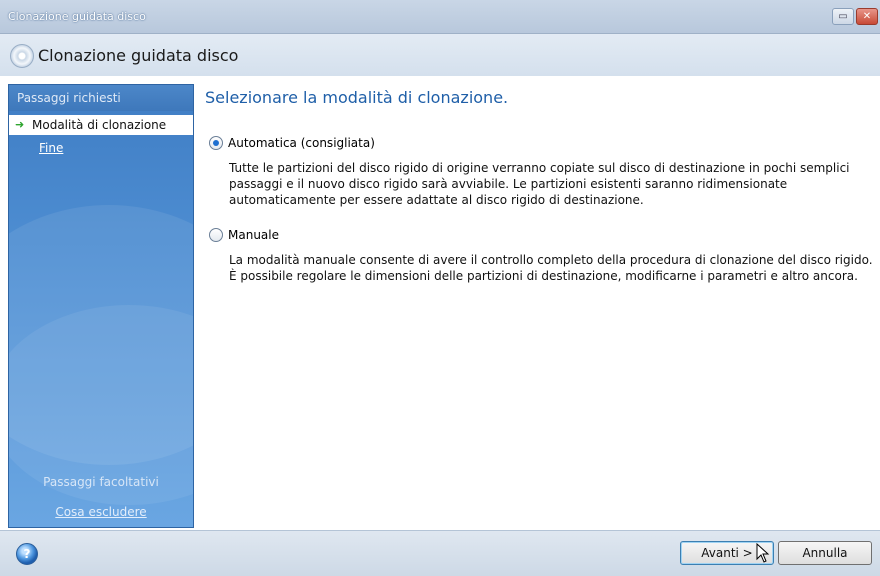 The image size is (880, 576). I want to click on option-automatic-label: Automatica (consigliata), so click(301, 143).